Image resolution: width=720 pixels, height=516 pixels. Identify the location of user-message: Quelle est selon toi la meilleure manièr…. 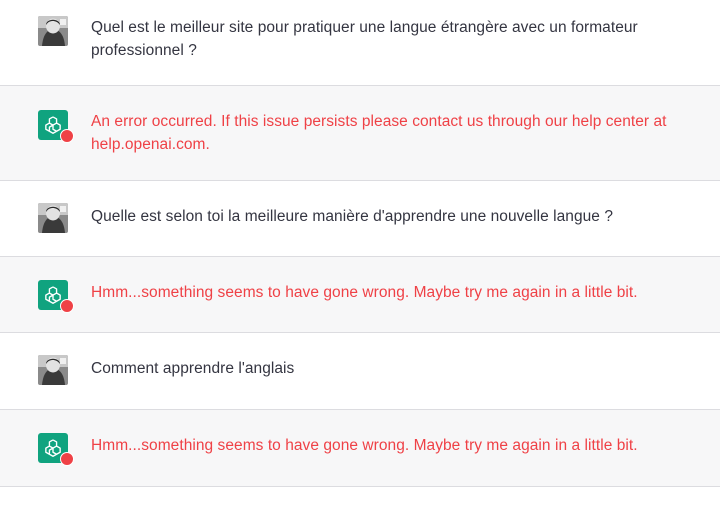
(360, 219).